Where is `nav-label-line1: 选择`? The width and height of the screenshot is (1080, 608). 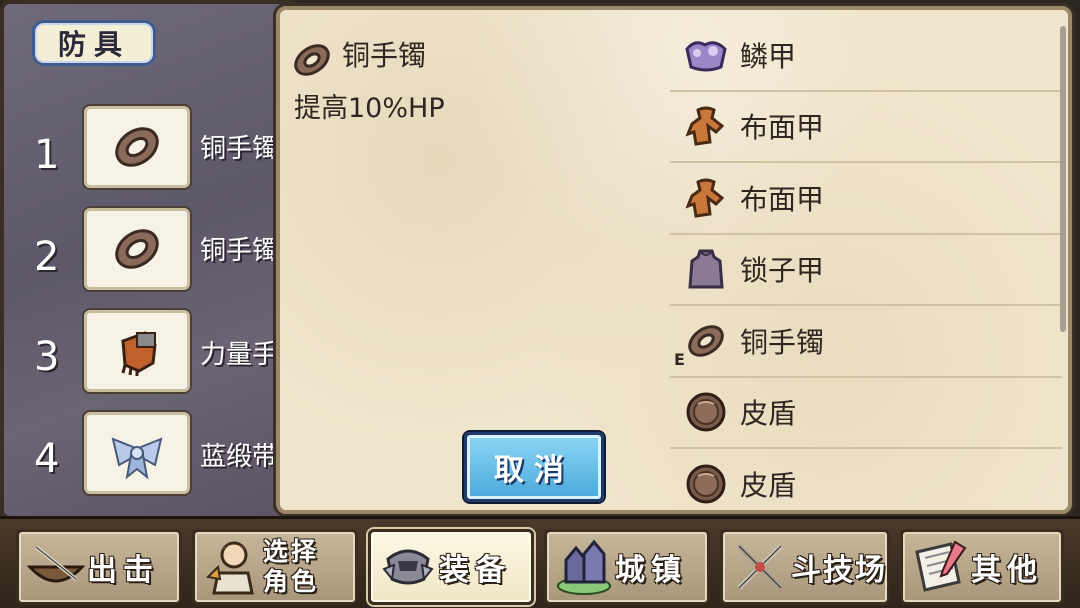
nav-label-line1: 选择 is located at coordinates (291, 551).